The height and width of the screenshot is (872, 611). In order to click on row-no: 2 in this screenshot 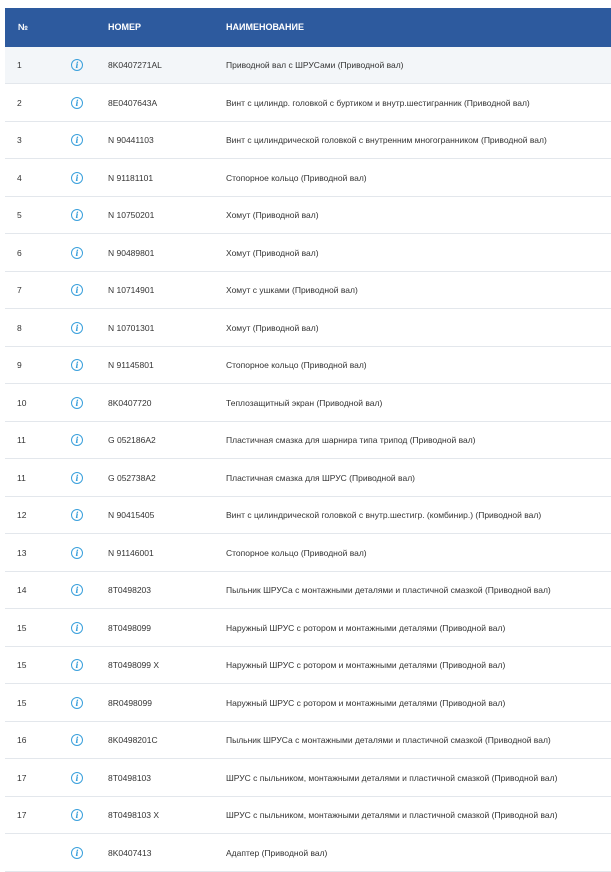, I will do `click(19, 102)`.